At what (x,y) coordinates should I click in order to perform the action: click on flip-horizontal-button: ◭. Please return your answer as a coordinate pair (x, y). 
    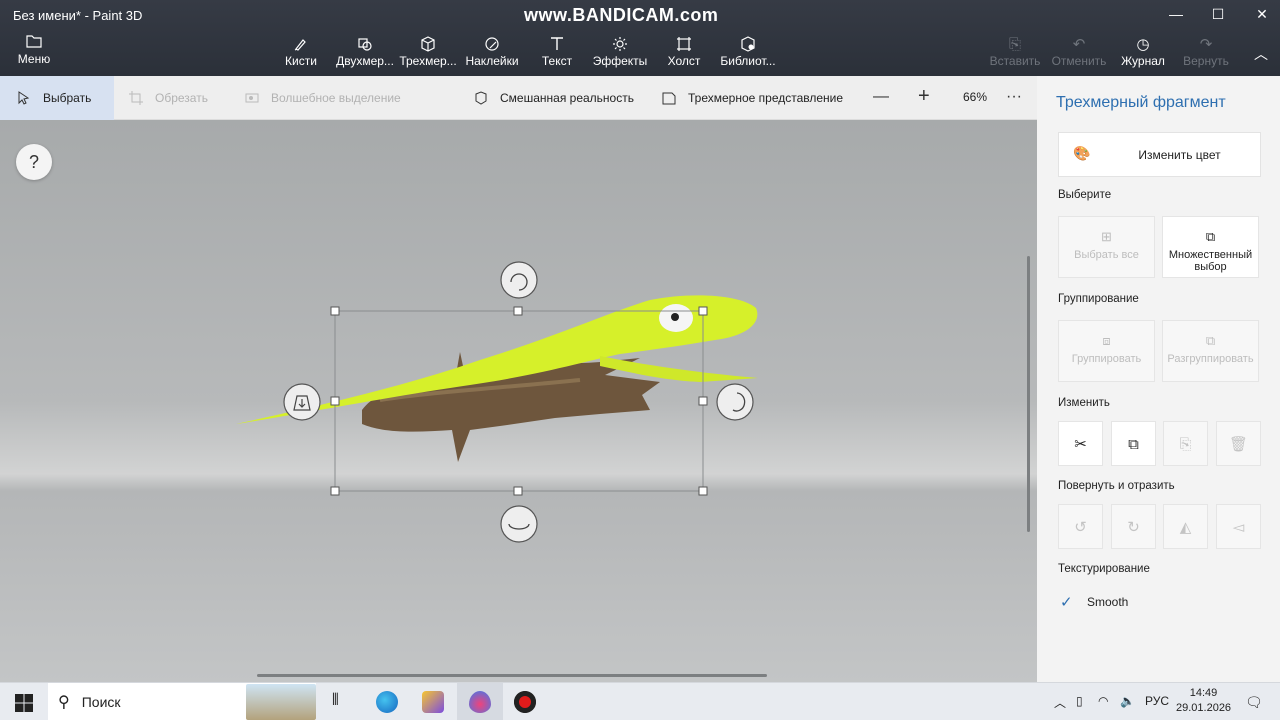
    Looking at the image, I should click on (1185, 526).